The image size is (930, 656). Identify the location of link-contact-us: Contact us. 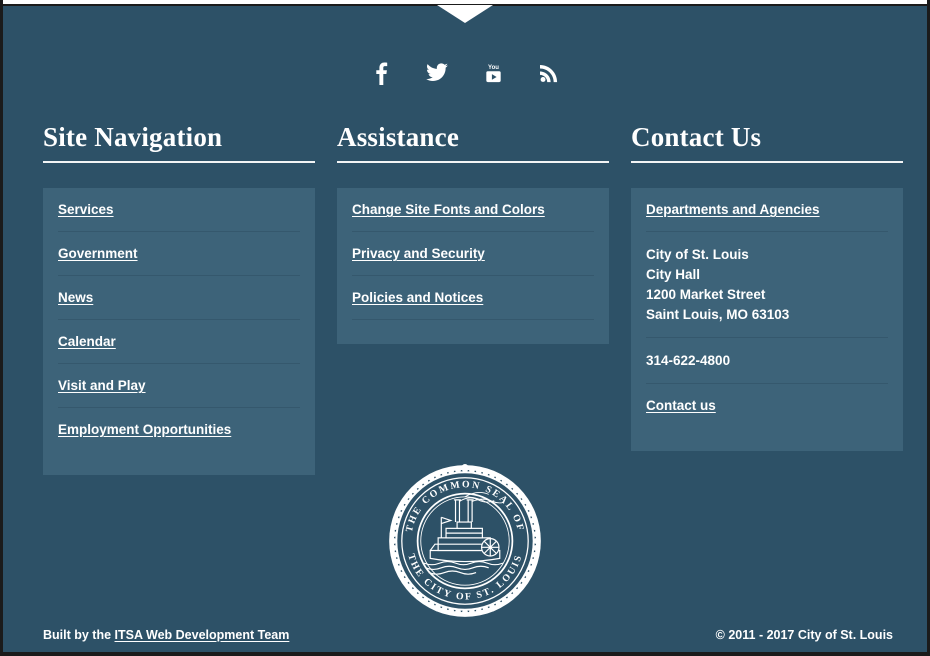
(681, 405).